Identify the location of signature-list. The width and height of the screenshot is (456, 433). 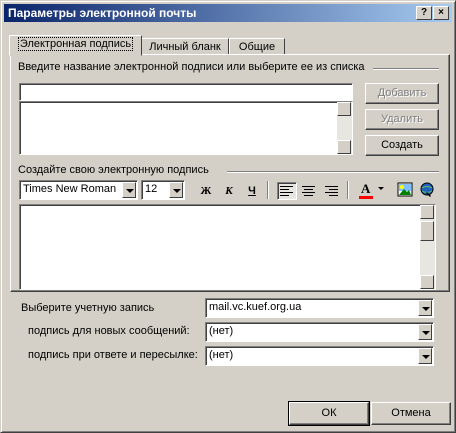
(186, 128).